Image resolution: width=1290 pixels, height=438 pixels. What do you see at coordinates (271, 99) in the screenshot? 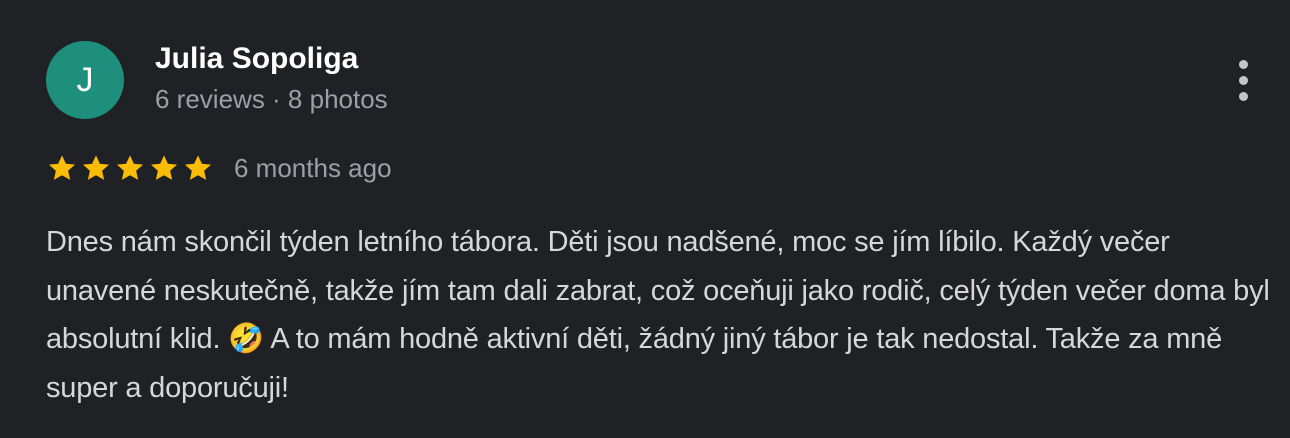
I see `author-meta: 6 reviews · 8 photos` at bounding box center [271, 99].